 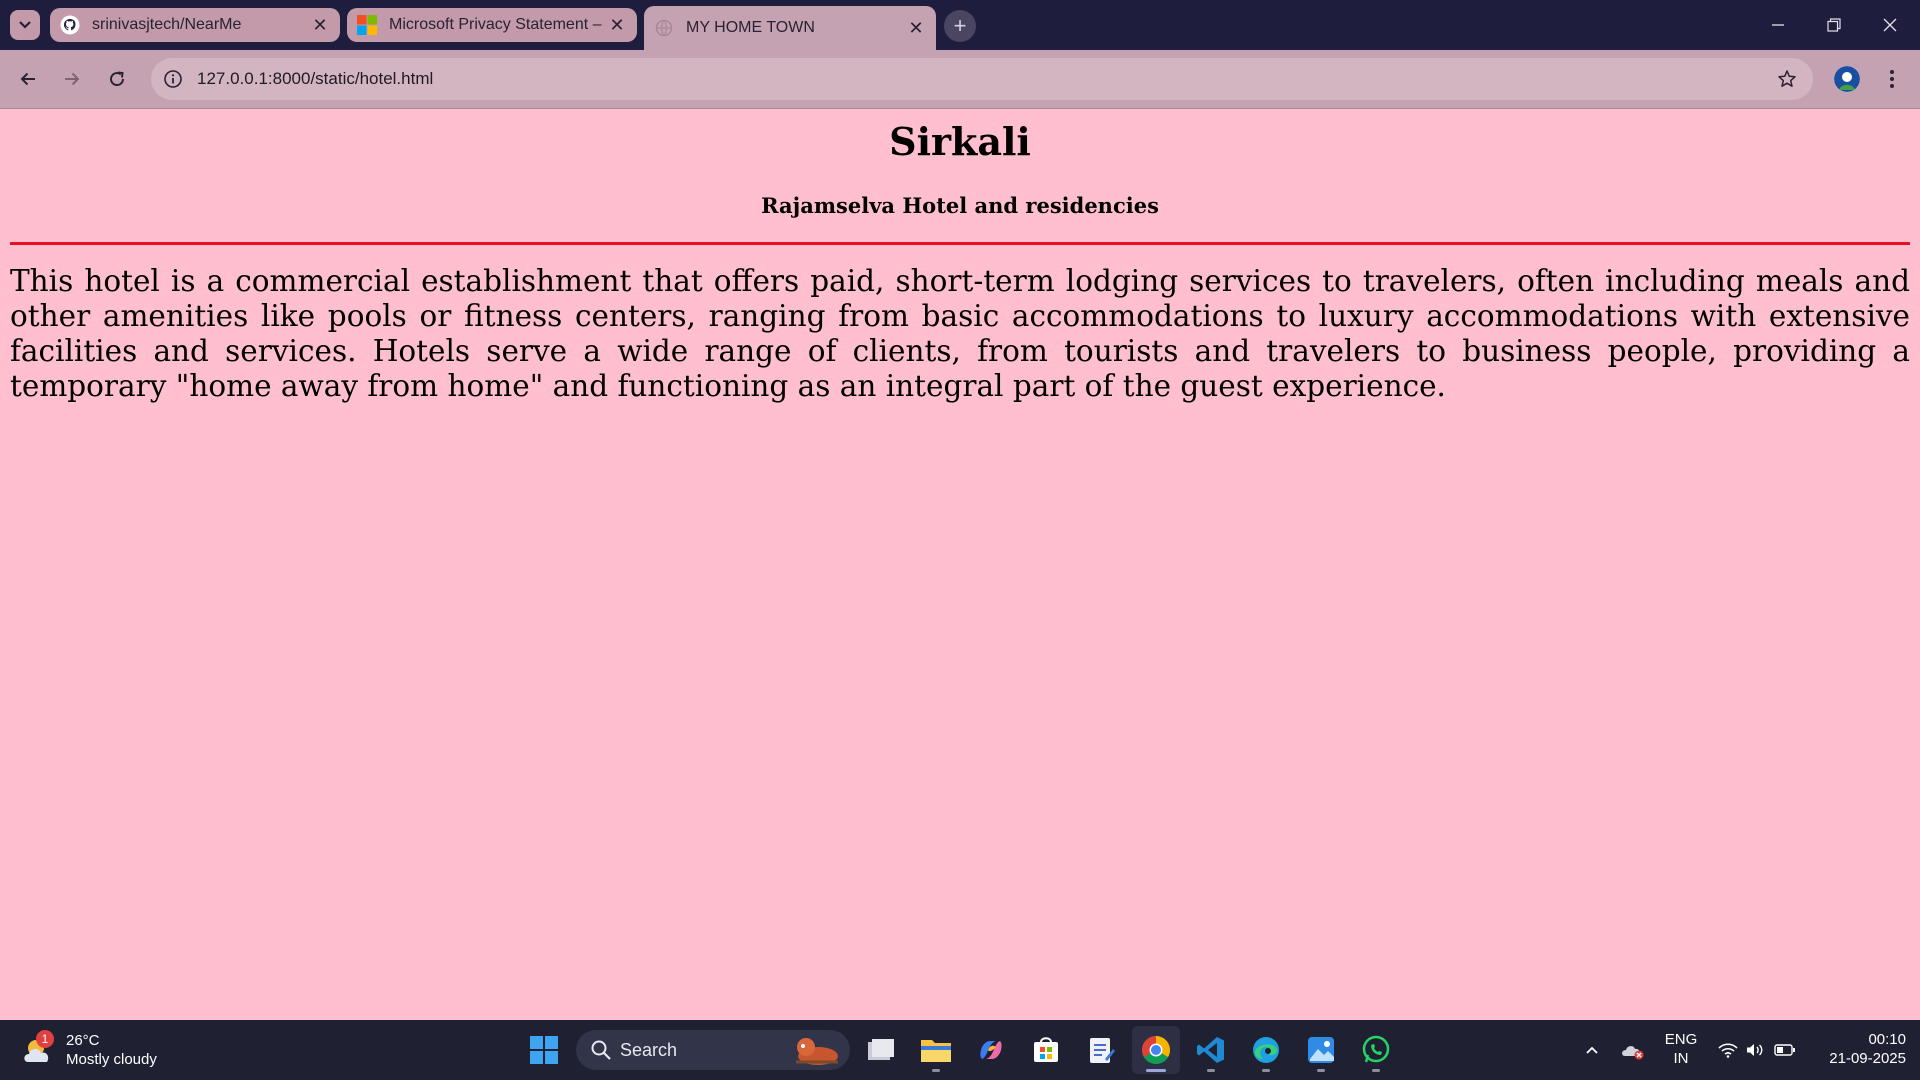 What do you see at coordinates (1857, 1049) in the screenshot?
I see `clock: 00:10 21-09-2025` at bounding box center [1857, 1049].